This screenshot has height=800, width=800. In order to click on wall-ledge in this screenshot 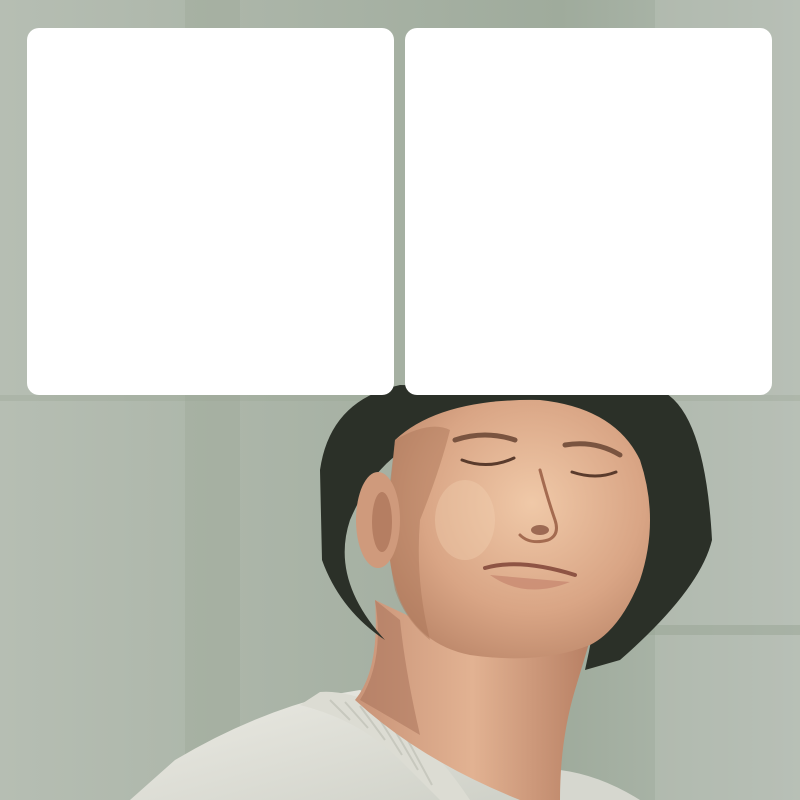, I will do `click(720, 630)`.